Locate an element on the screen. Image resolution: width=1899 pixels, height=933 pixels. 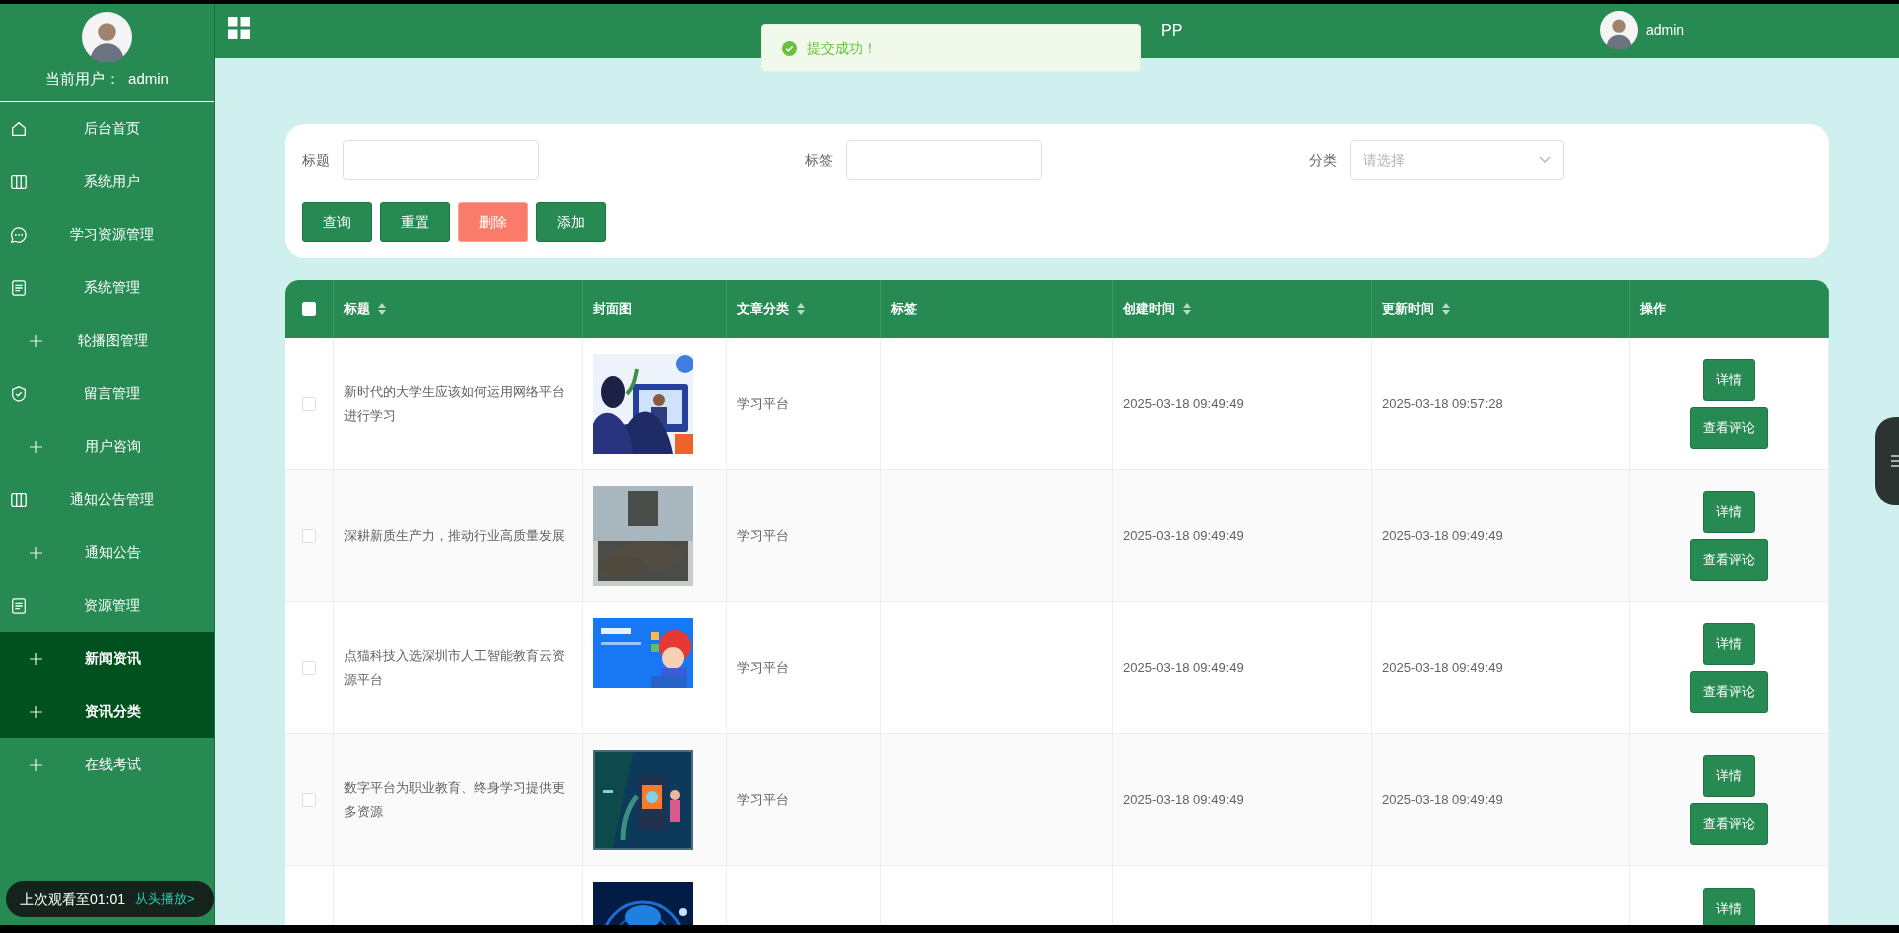
sidebar-item: 留言管理 is located at coordinates (107, 393).